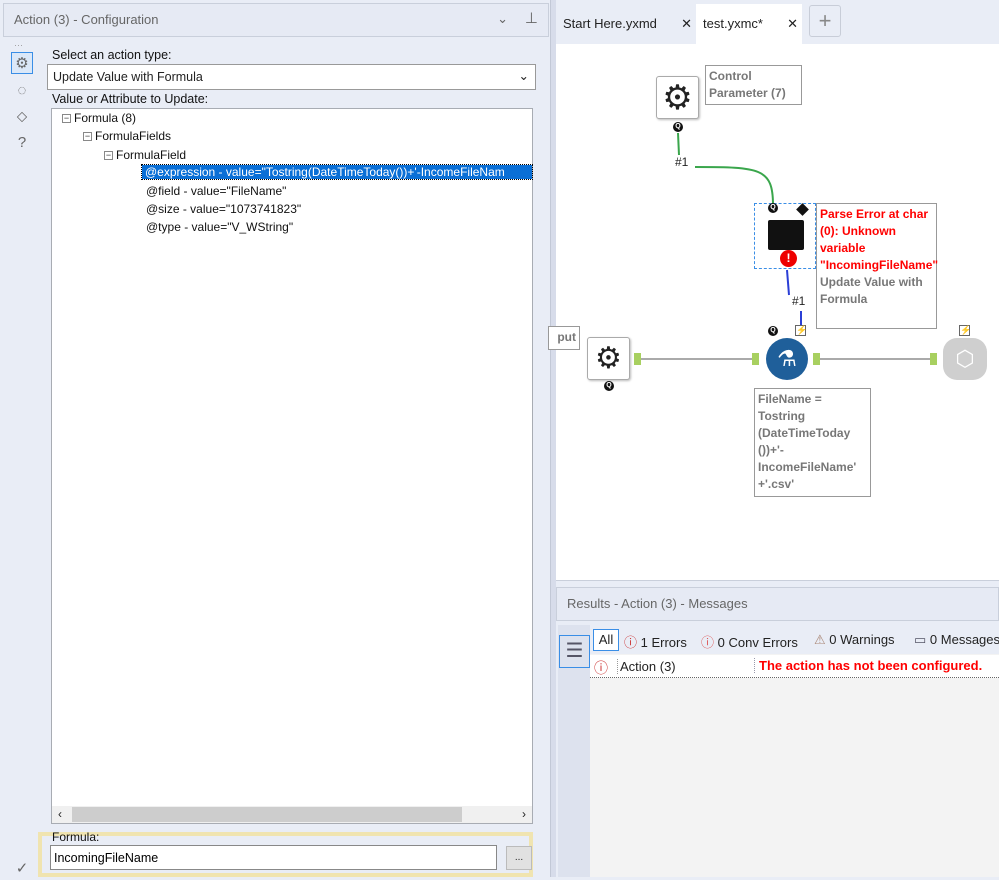  I want to click on filter-warnings: ⚠ 0 Warnings, so click(854, 640).